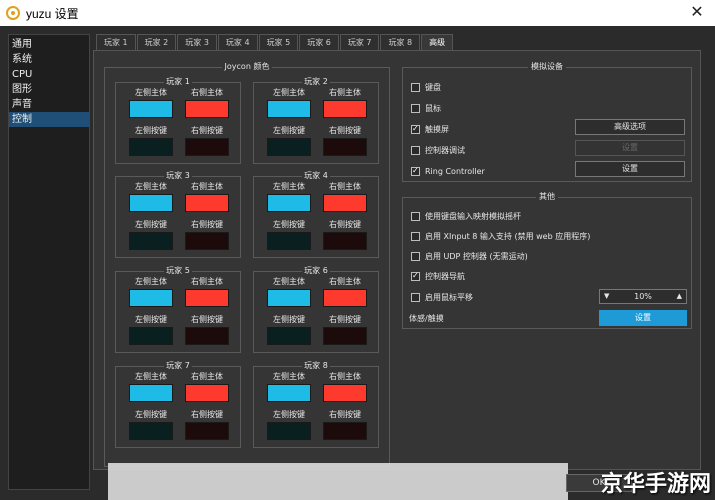 The image size is (715, 500). I want to click on sidebar-item-cpu: CPU, so click(49, 74).